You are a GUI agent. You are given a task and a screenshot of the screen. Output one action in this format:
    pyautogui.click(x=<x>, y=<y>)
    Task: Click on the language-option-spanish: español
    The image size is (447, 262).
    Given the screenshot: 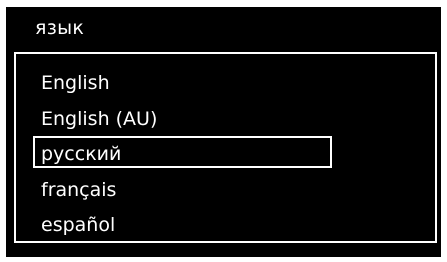 What is the action you would take?
    pyautogui.click(x=78, y=225)
    